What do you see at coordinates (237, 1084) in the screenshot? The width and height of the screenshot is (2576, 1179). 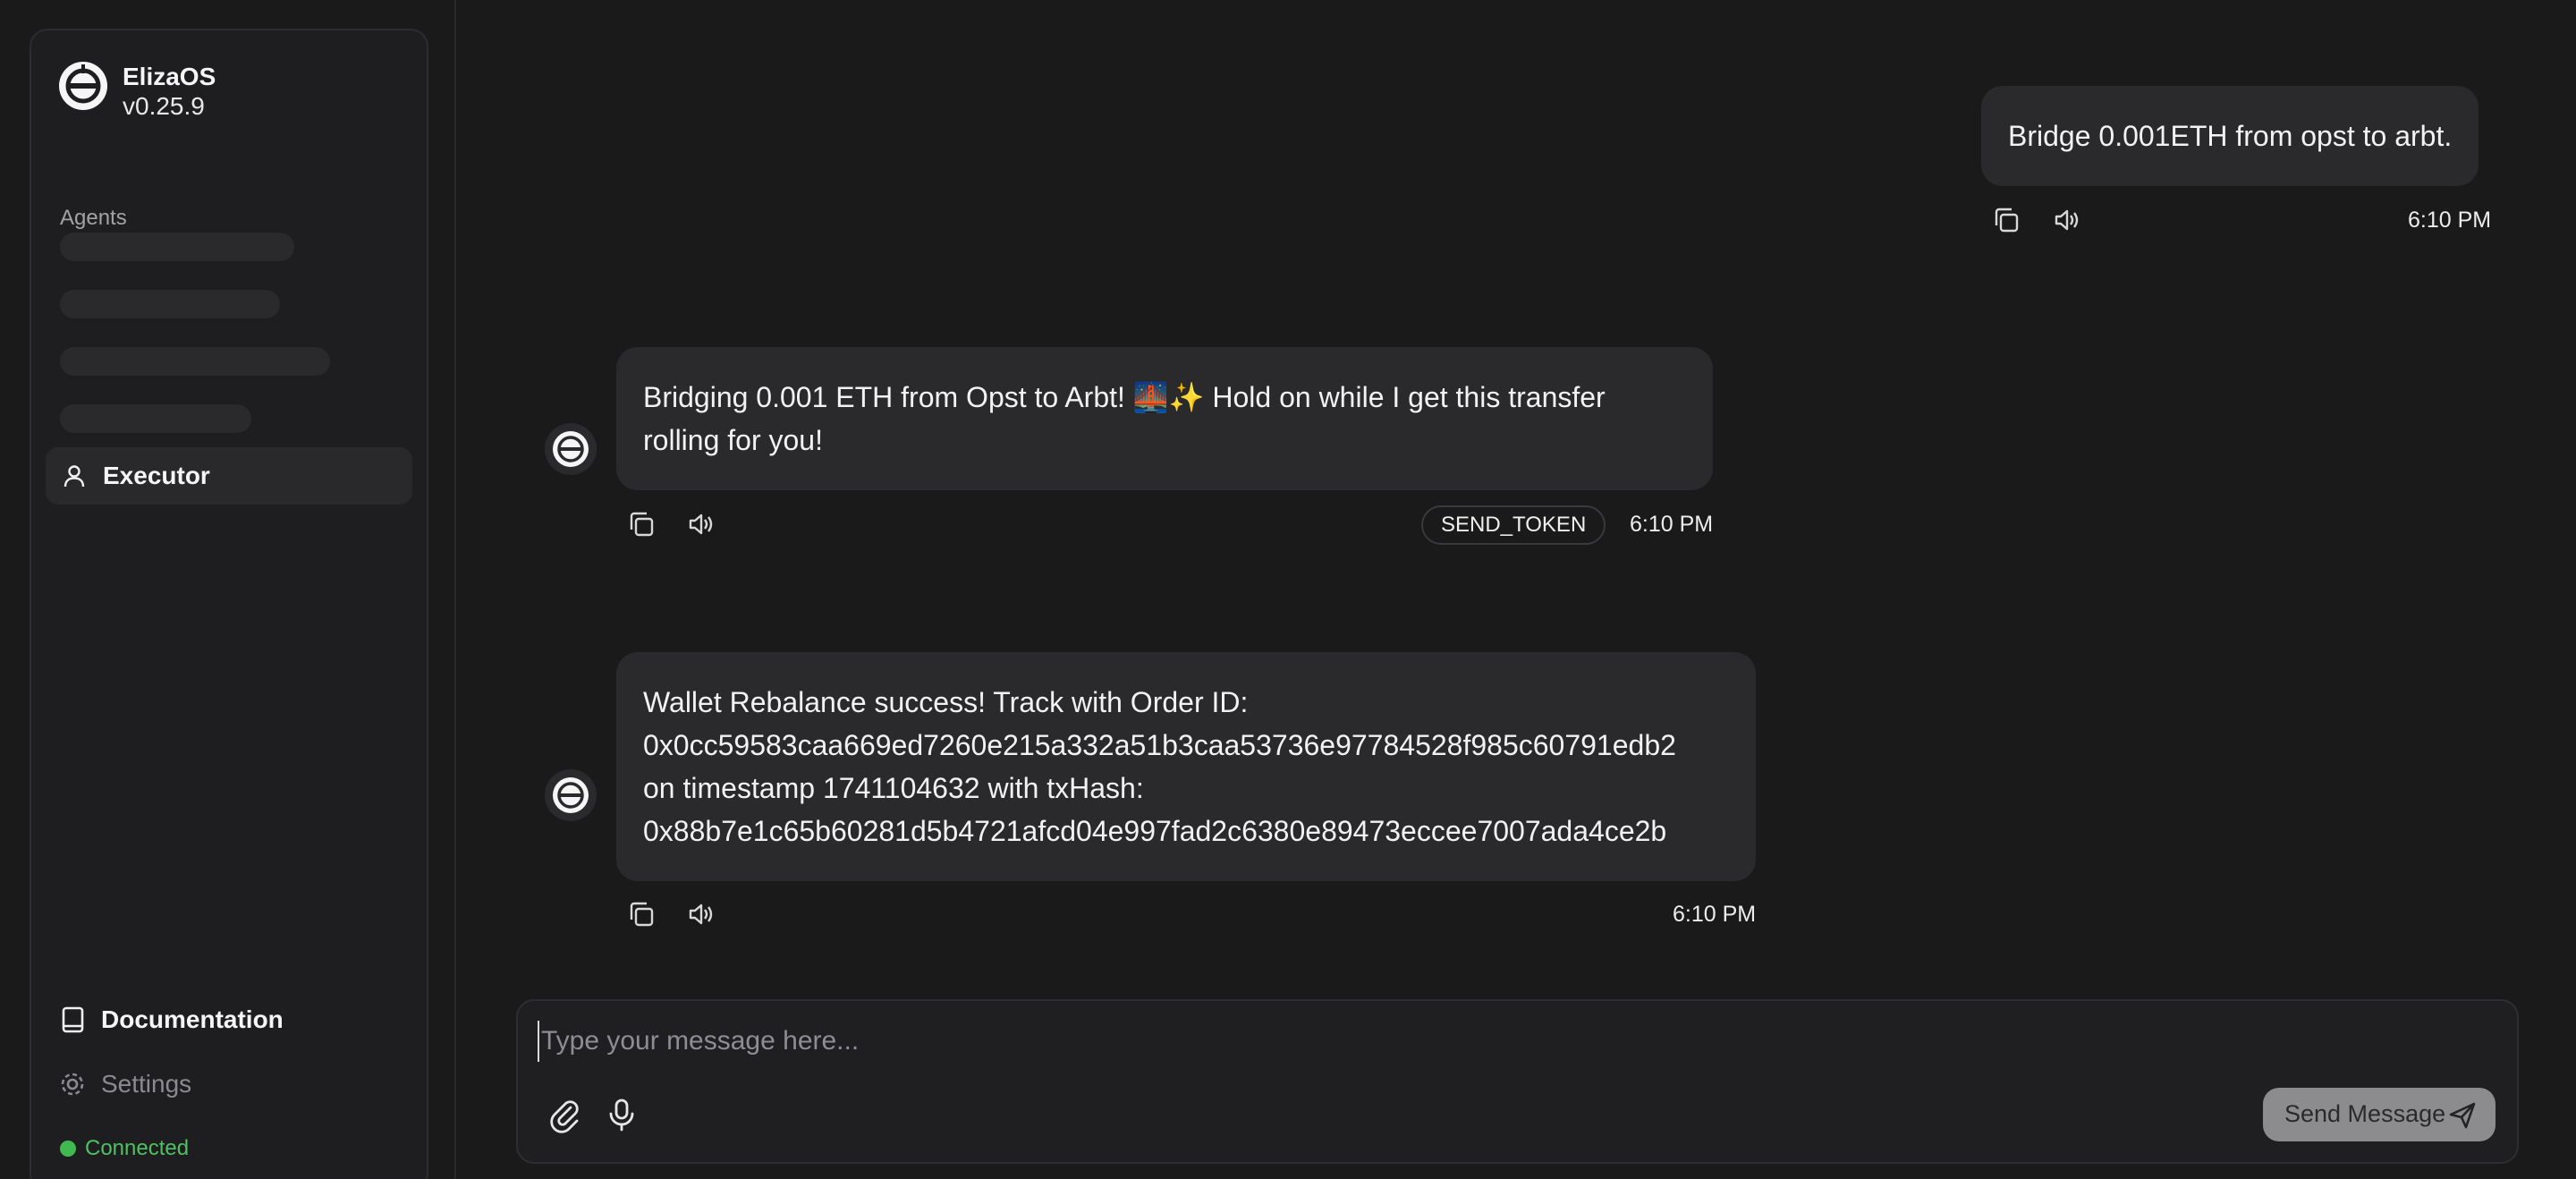 I see `sidebar-item-settings: Settings` at bounding box center [237, 1084].